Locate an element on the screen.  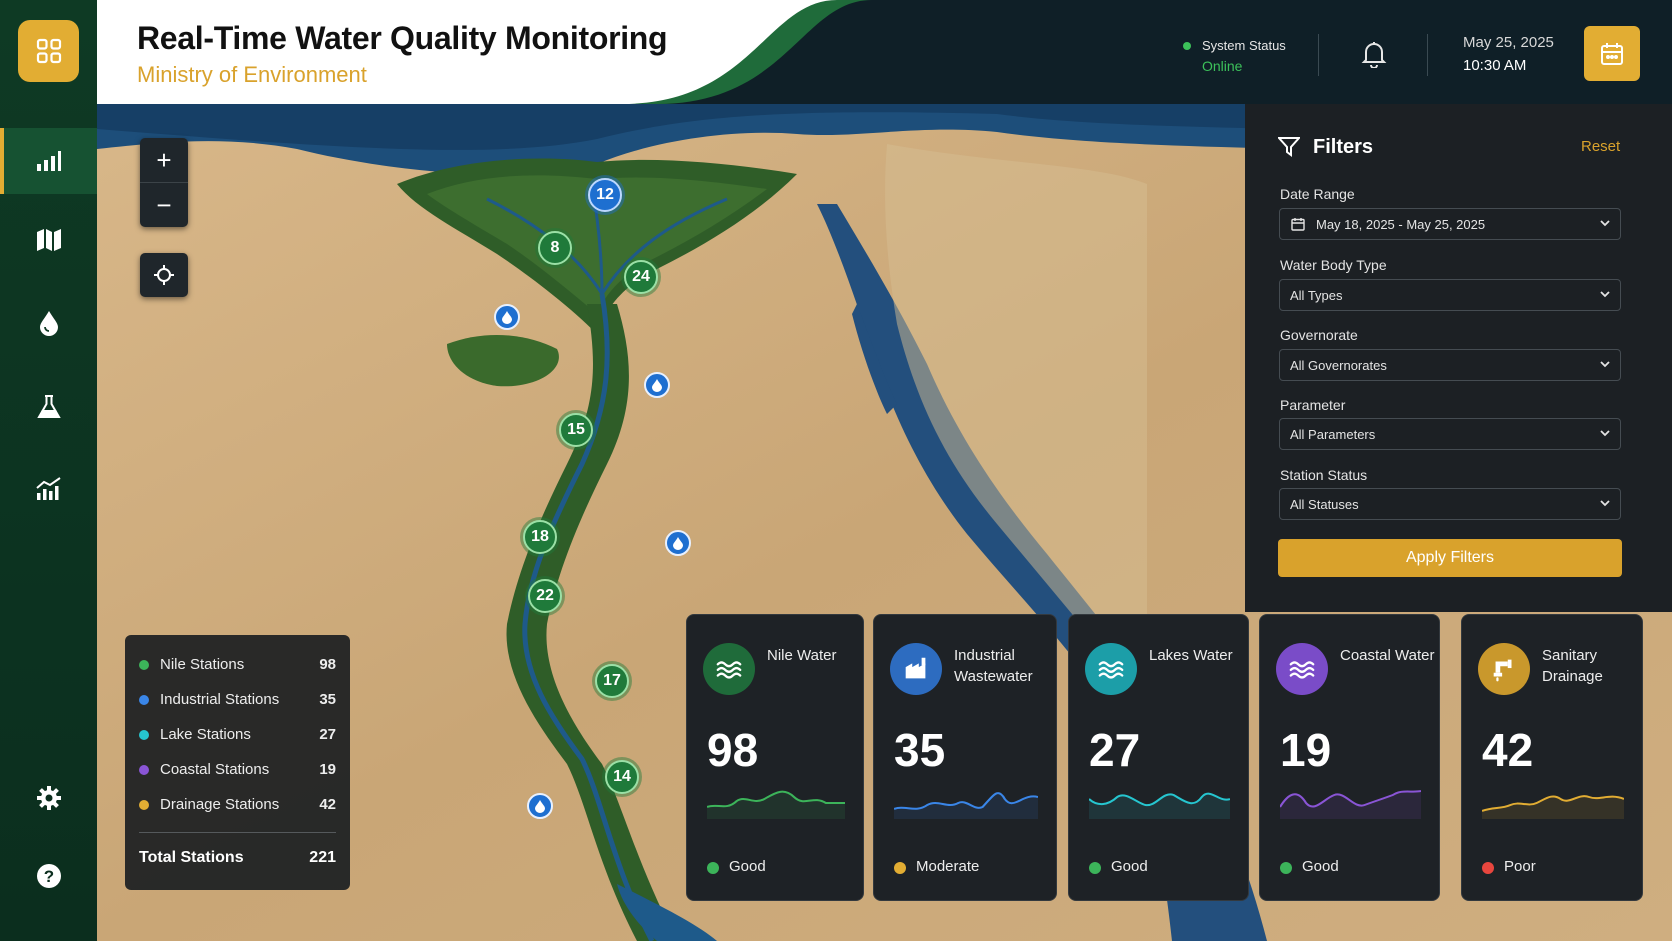
water-body-type-label: Water Body Type is located at coordinates (1333, 265).